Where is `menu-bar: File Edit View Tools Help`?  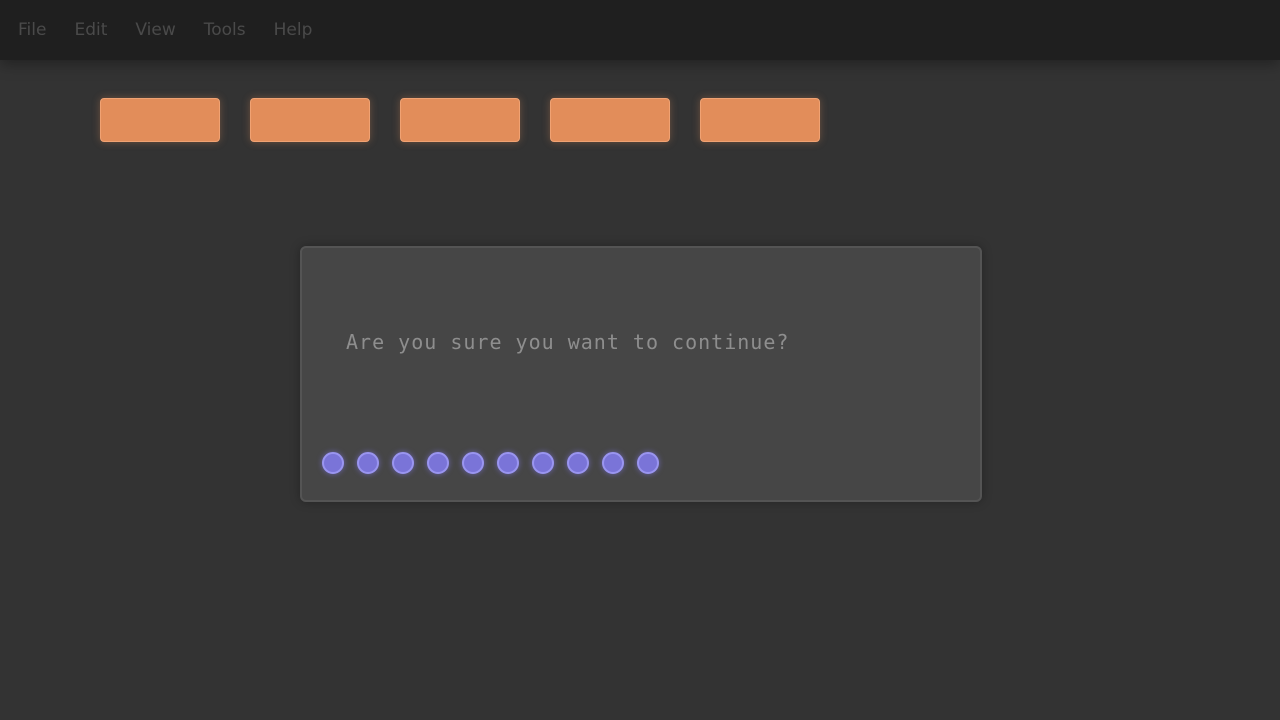
menu-bar: File Edit View Tools Help is located at coordinates (640, 30).